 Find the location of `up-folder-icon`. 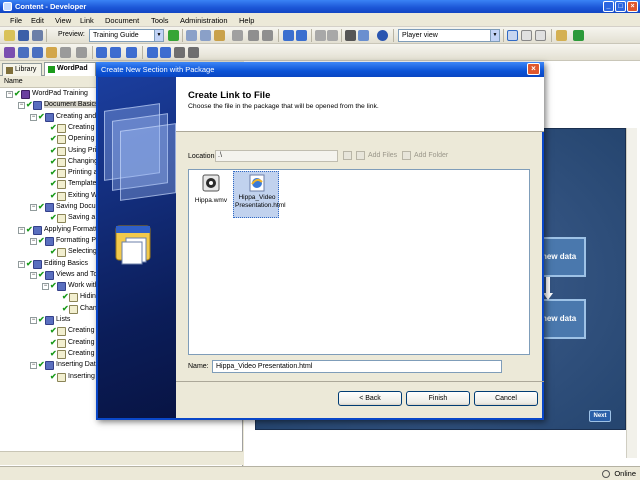

up-folder-icon is located at coordinates (347, 155).